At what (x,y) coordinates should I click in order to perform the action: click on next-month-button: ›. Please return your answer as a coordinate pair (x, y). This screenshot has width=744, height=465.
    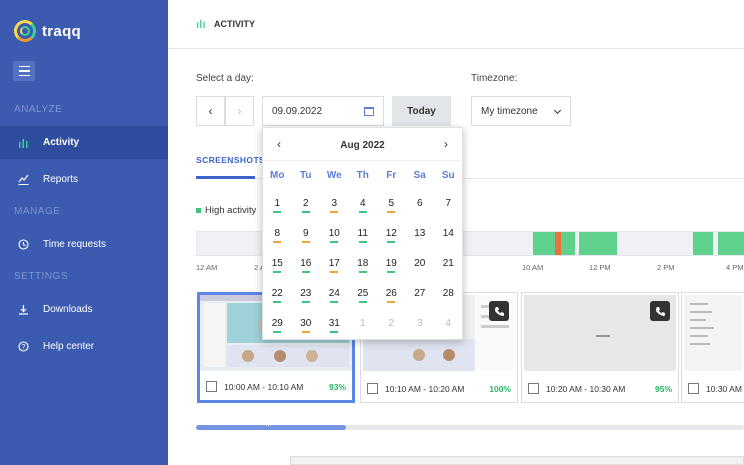
    Looking at the image, I should click on (446, 144).